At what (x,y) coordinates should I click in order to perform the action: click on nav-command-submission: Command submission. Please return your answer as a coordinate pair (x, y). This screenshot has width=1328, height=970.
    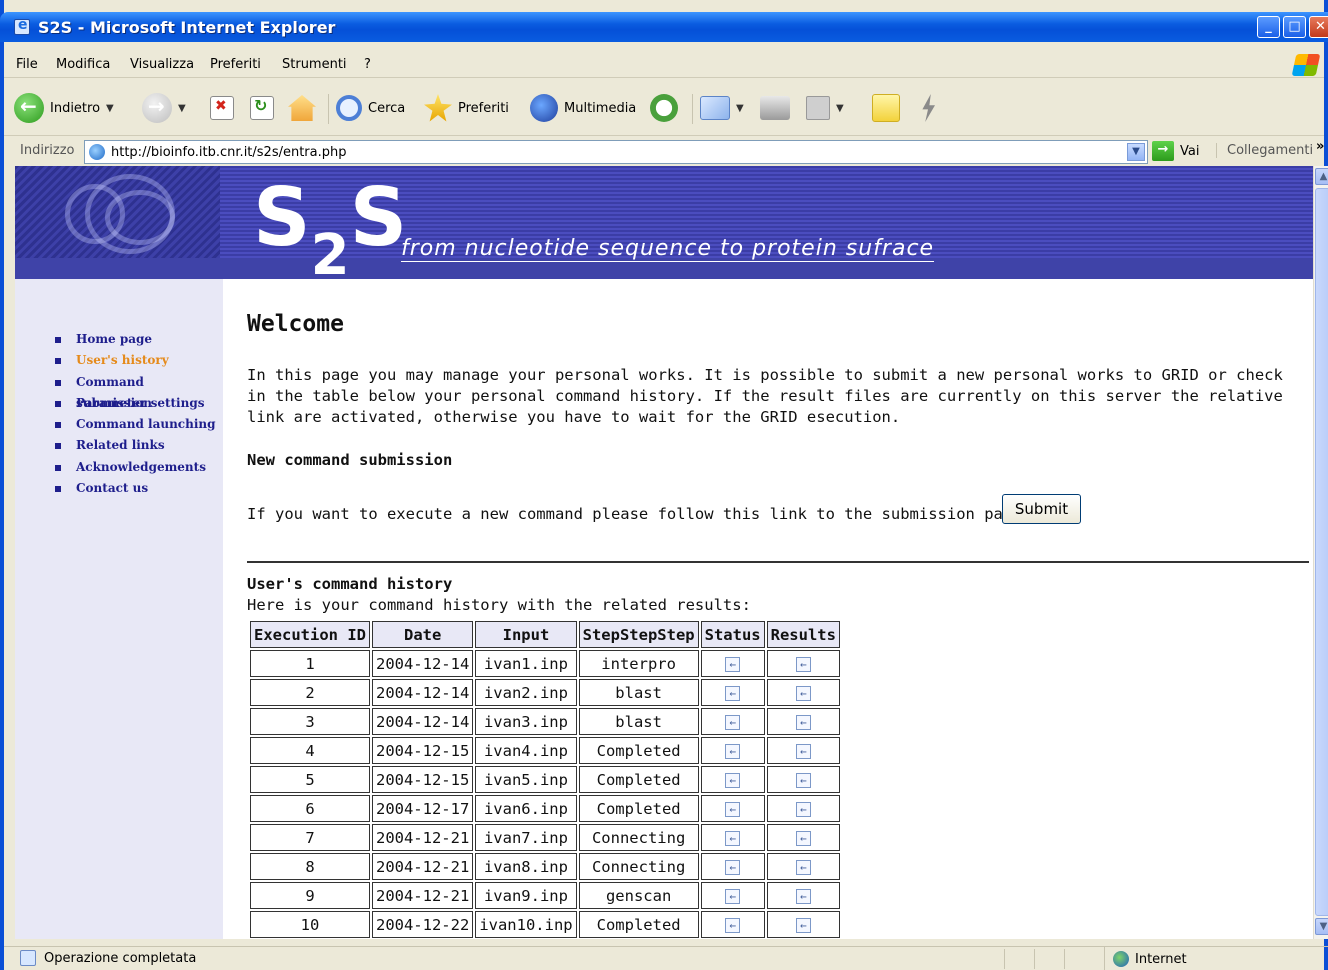
    Looking at the image, I should click on (139, 391).